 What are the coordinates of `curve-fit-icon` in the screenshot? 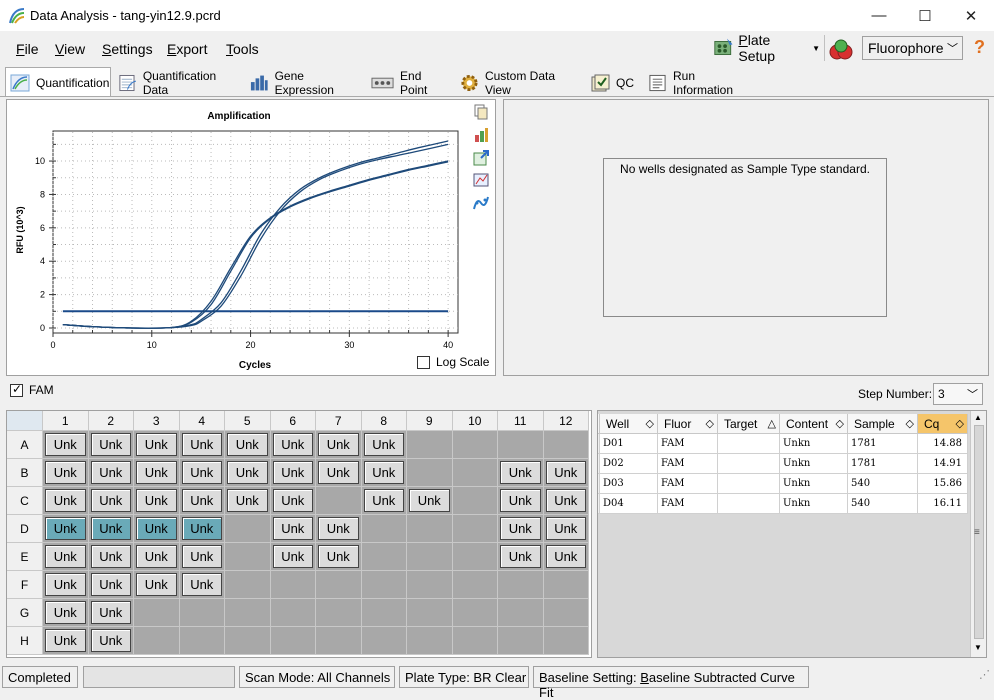 It's located at (481, 203).